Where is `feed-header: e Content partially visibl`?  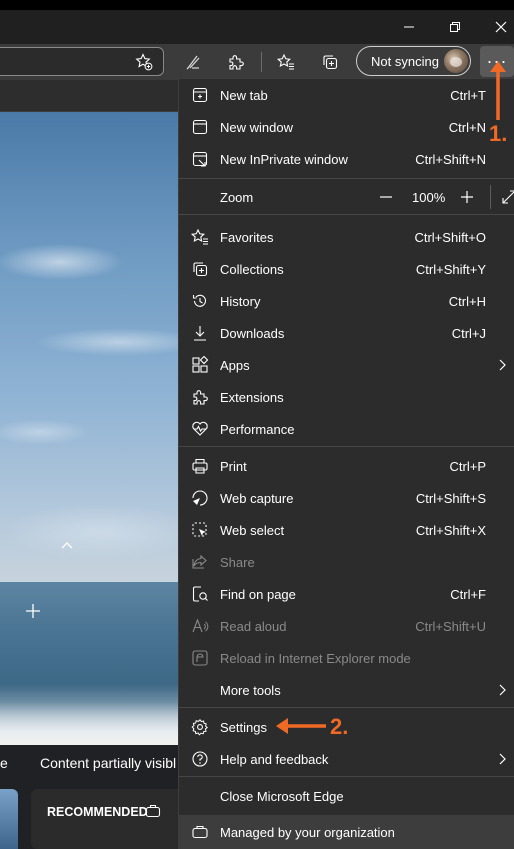 feed-header: e Content partially visibl is located at coordinates (90, 763).